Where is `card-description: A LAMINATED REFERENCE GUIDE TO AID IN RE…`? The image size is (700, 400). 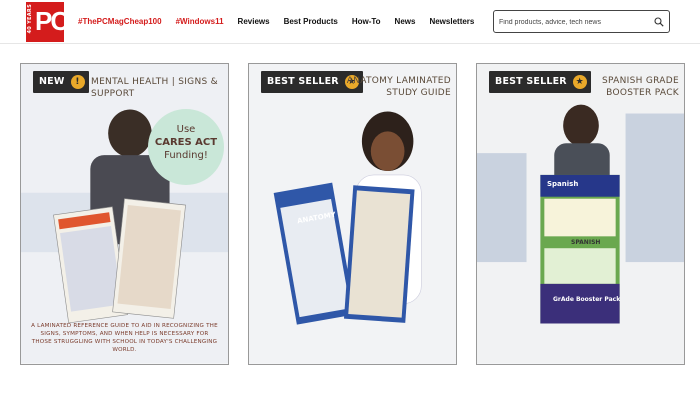 card-description: A LAMINATED REFERENCE GUIDE TO AID IN RE… is located at coordinates (124, 338).